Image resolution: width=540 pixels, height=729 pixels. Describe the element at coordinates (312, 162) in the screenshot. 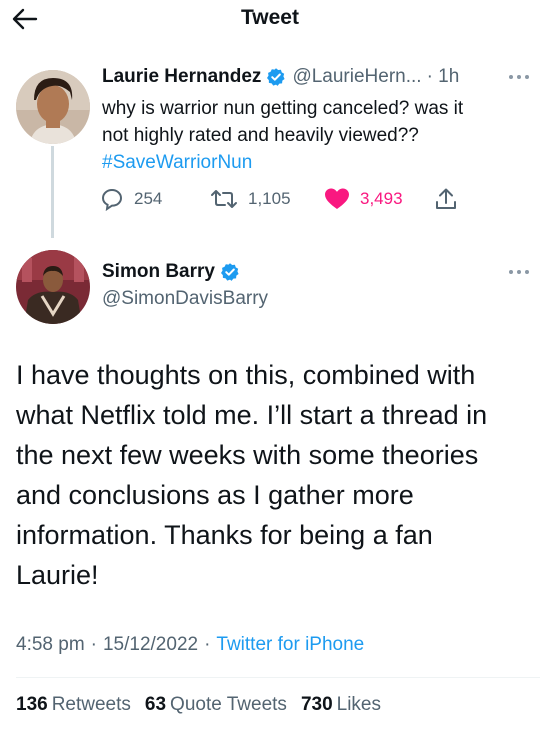

I see `hashtag-link: #SaveWarriorNun` at that location.